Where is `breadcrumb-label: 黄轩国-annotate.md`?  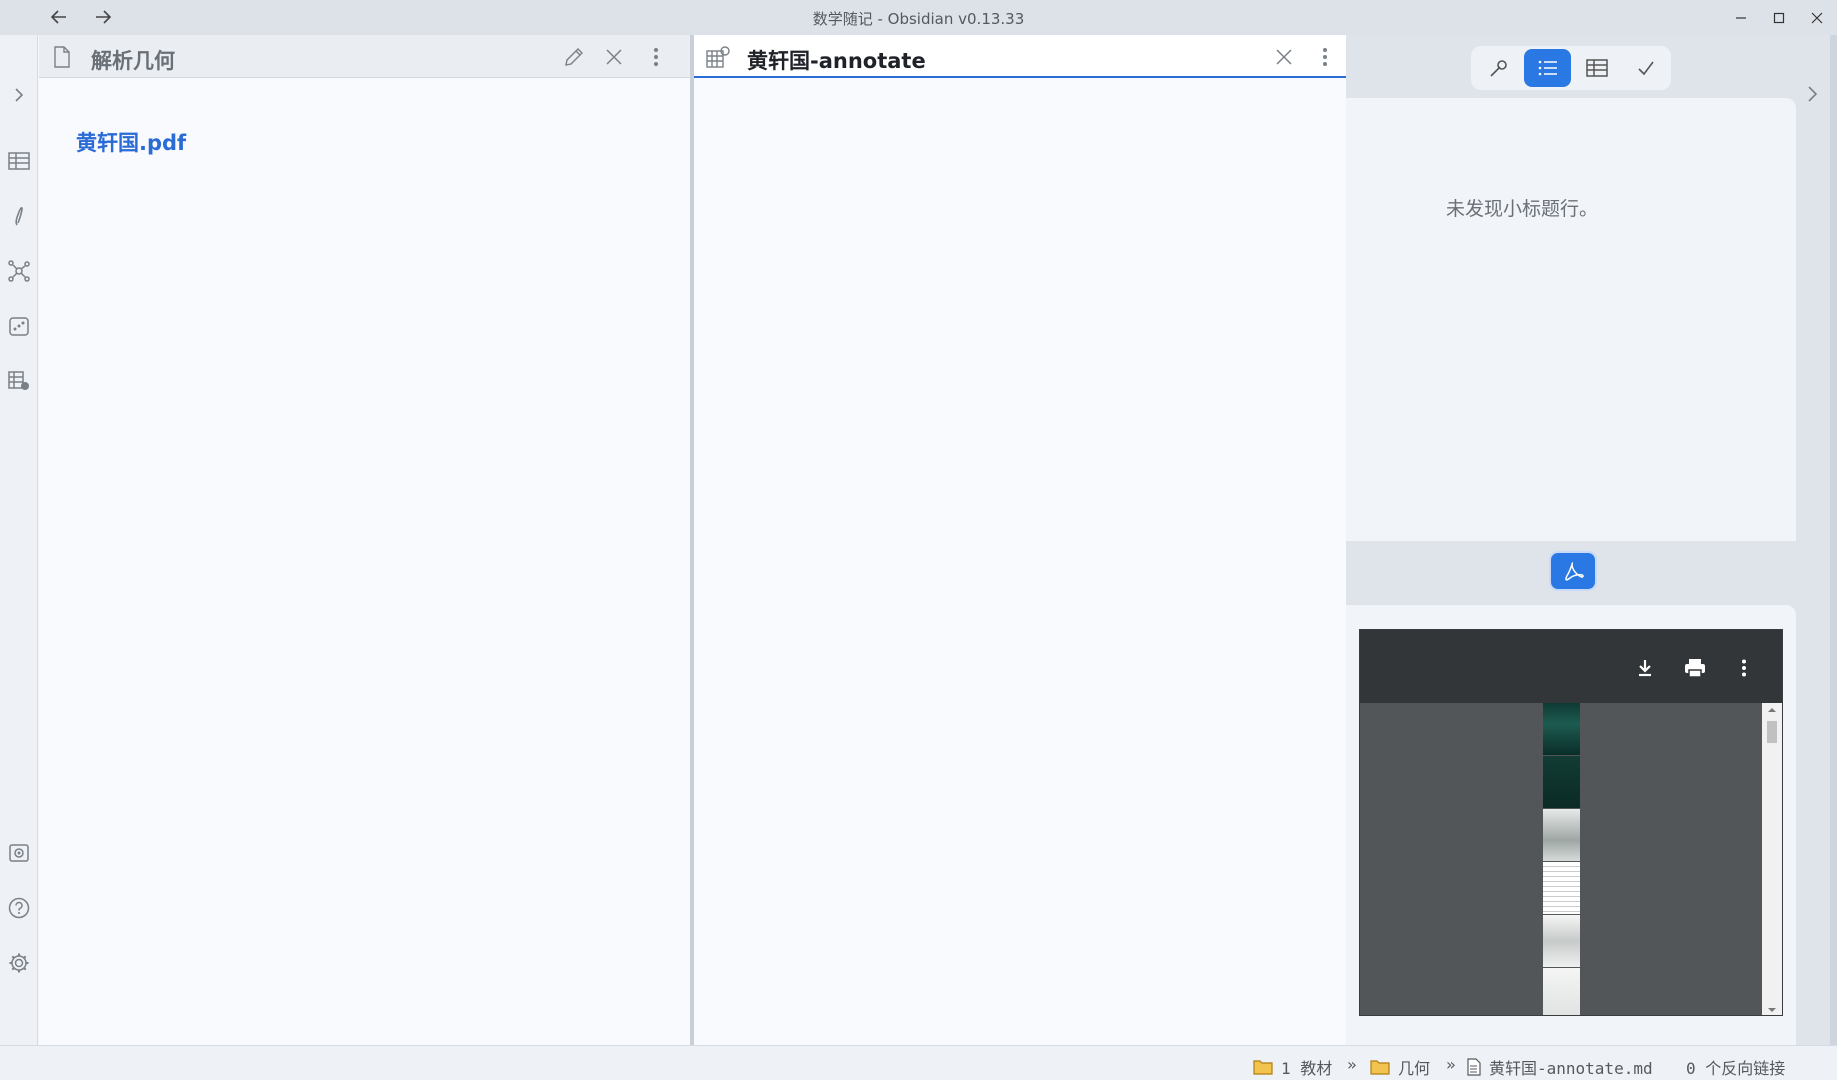
breadcrumb-label: 黄轩国-annotate.md is located at coordinates (1571, 1068).